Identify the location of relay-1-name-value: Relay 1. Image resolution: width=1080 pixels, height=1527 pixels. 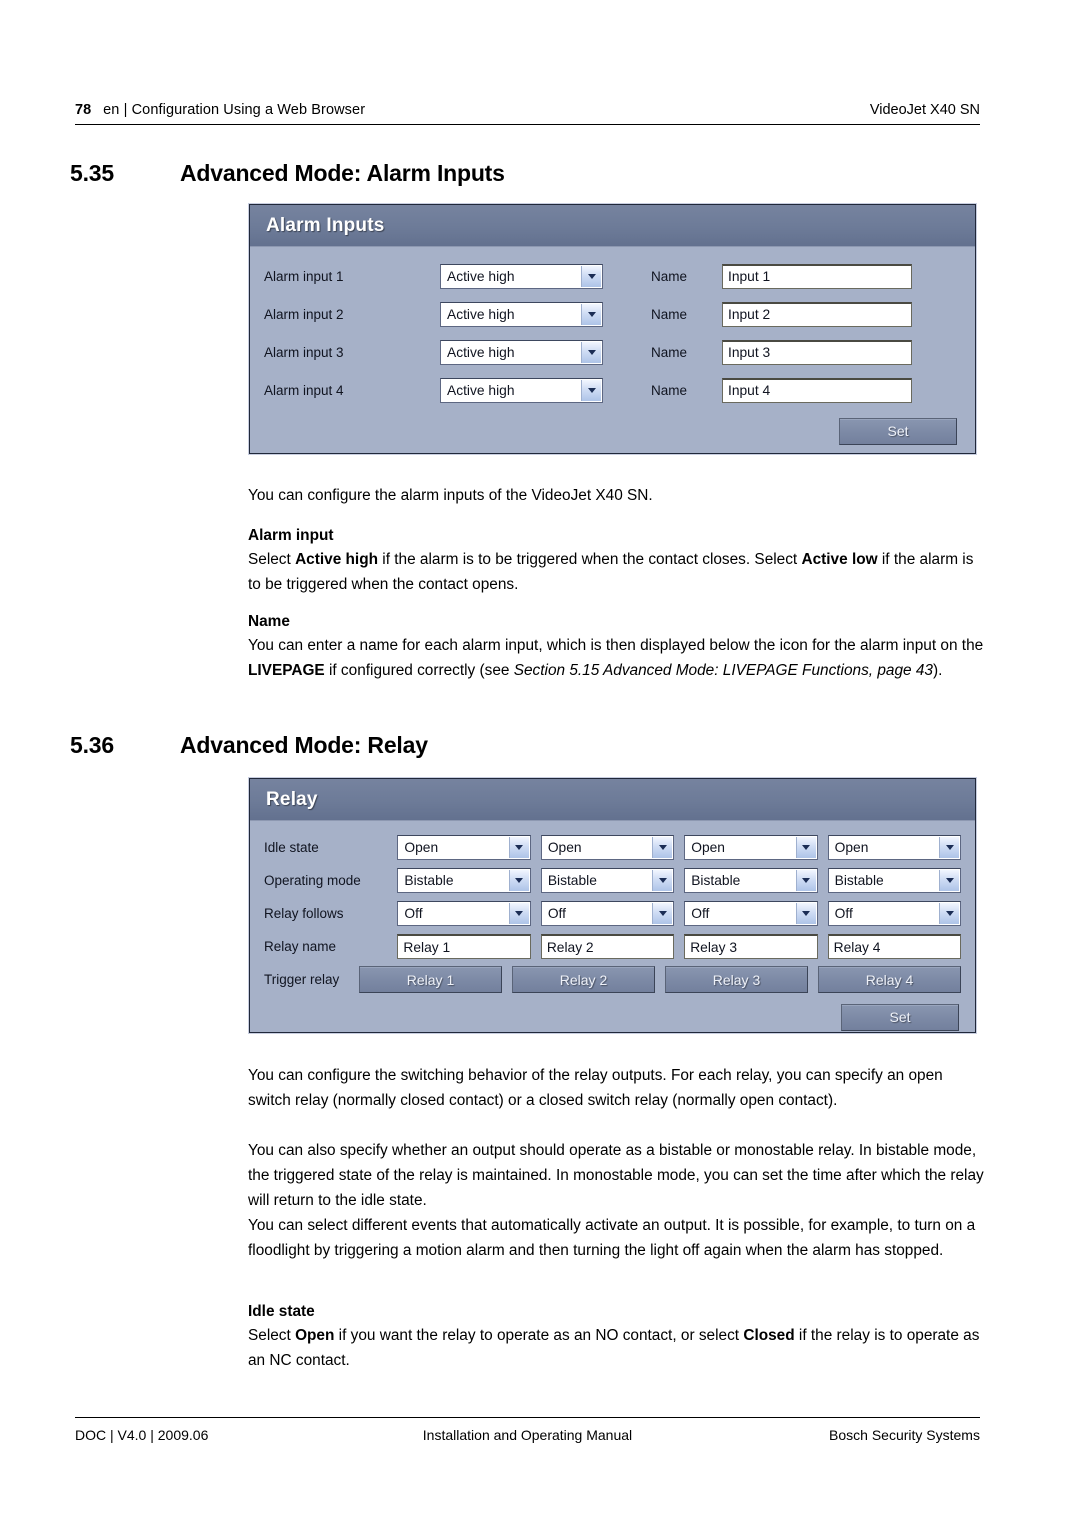
(427, 947).